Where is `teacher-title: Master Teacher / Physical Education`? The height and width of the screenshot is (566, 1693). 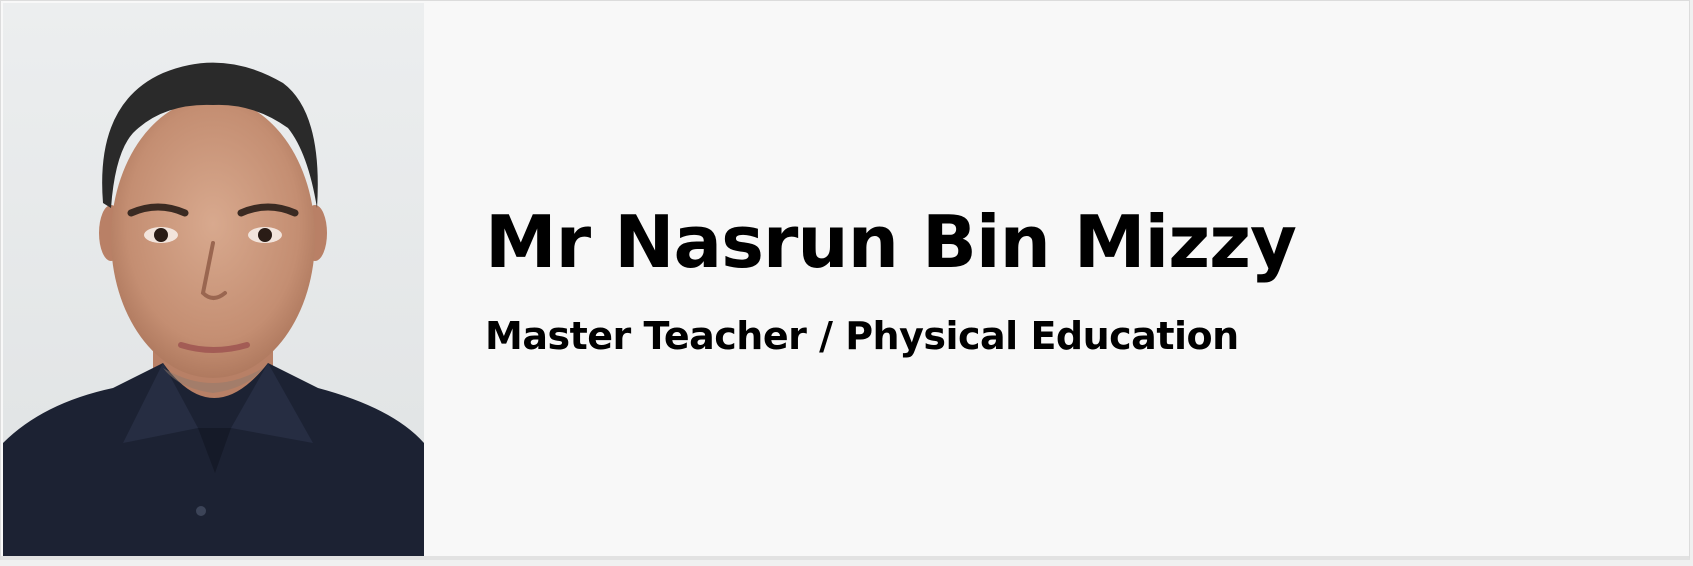
teacher-title: Master Teacher / Physical Education is located at coordinates (862, 336).